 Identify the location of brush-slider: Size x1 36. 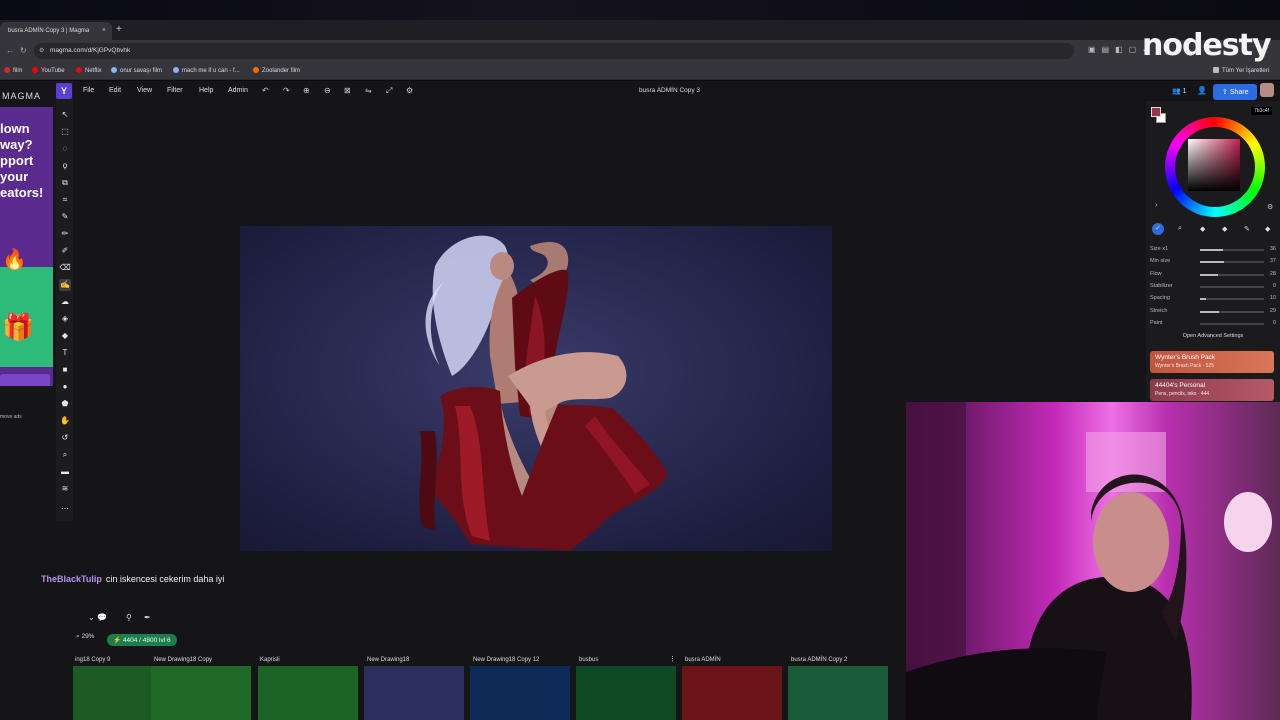
(1214, 250).